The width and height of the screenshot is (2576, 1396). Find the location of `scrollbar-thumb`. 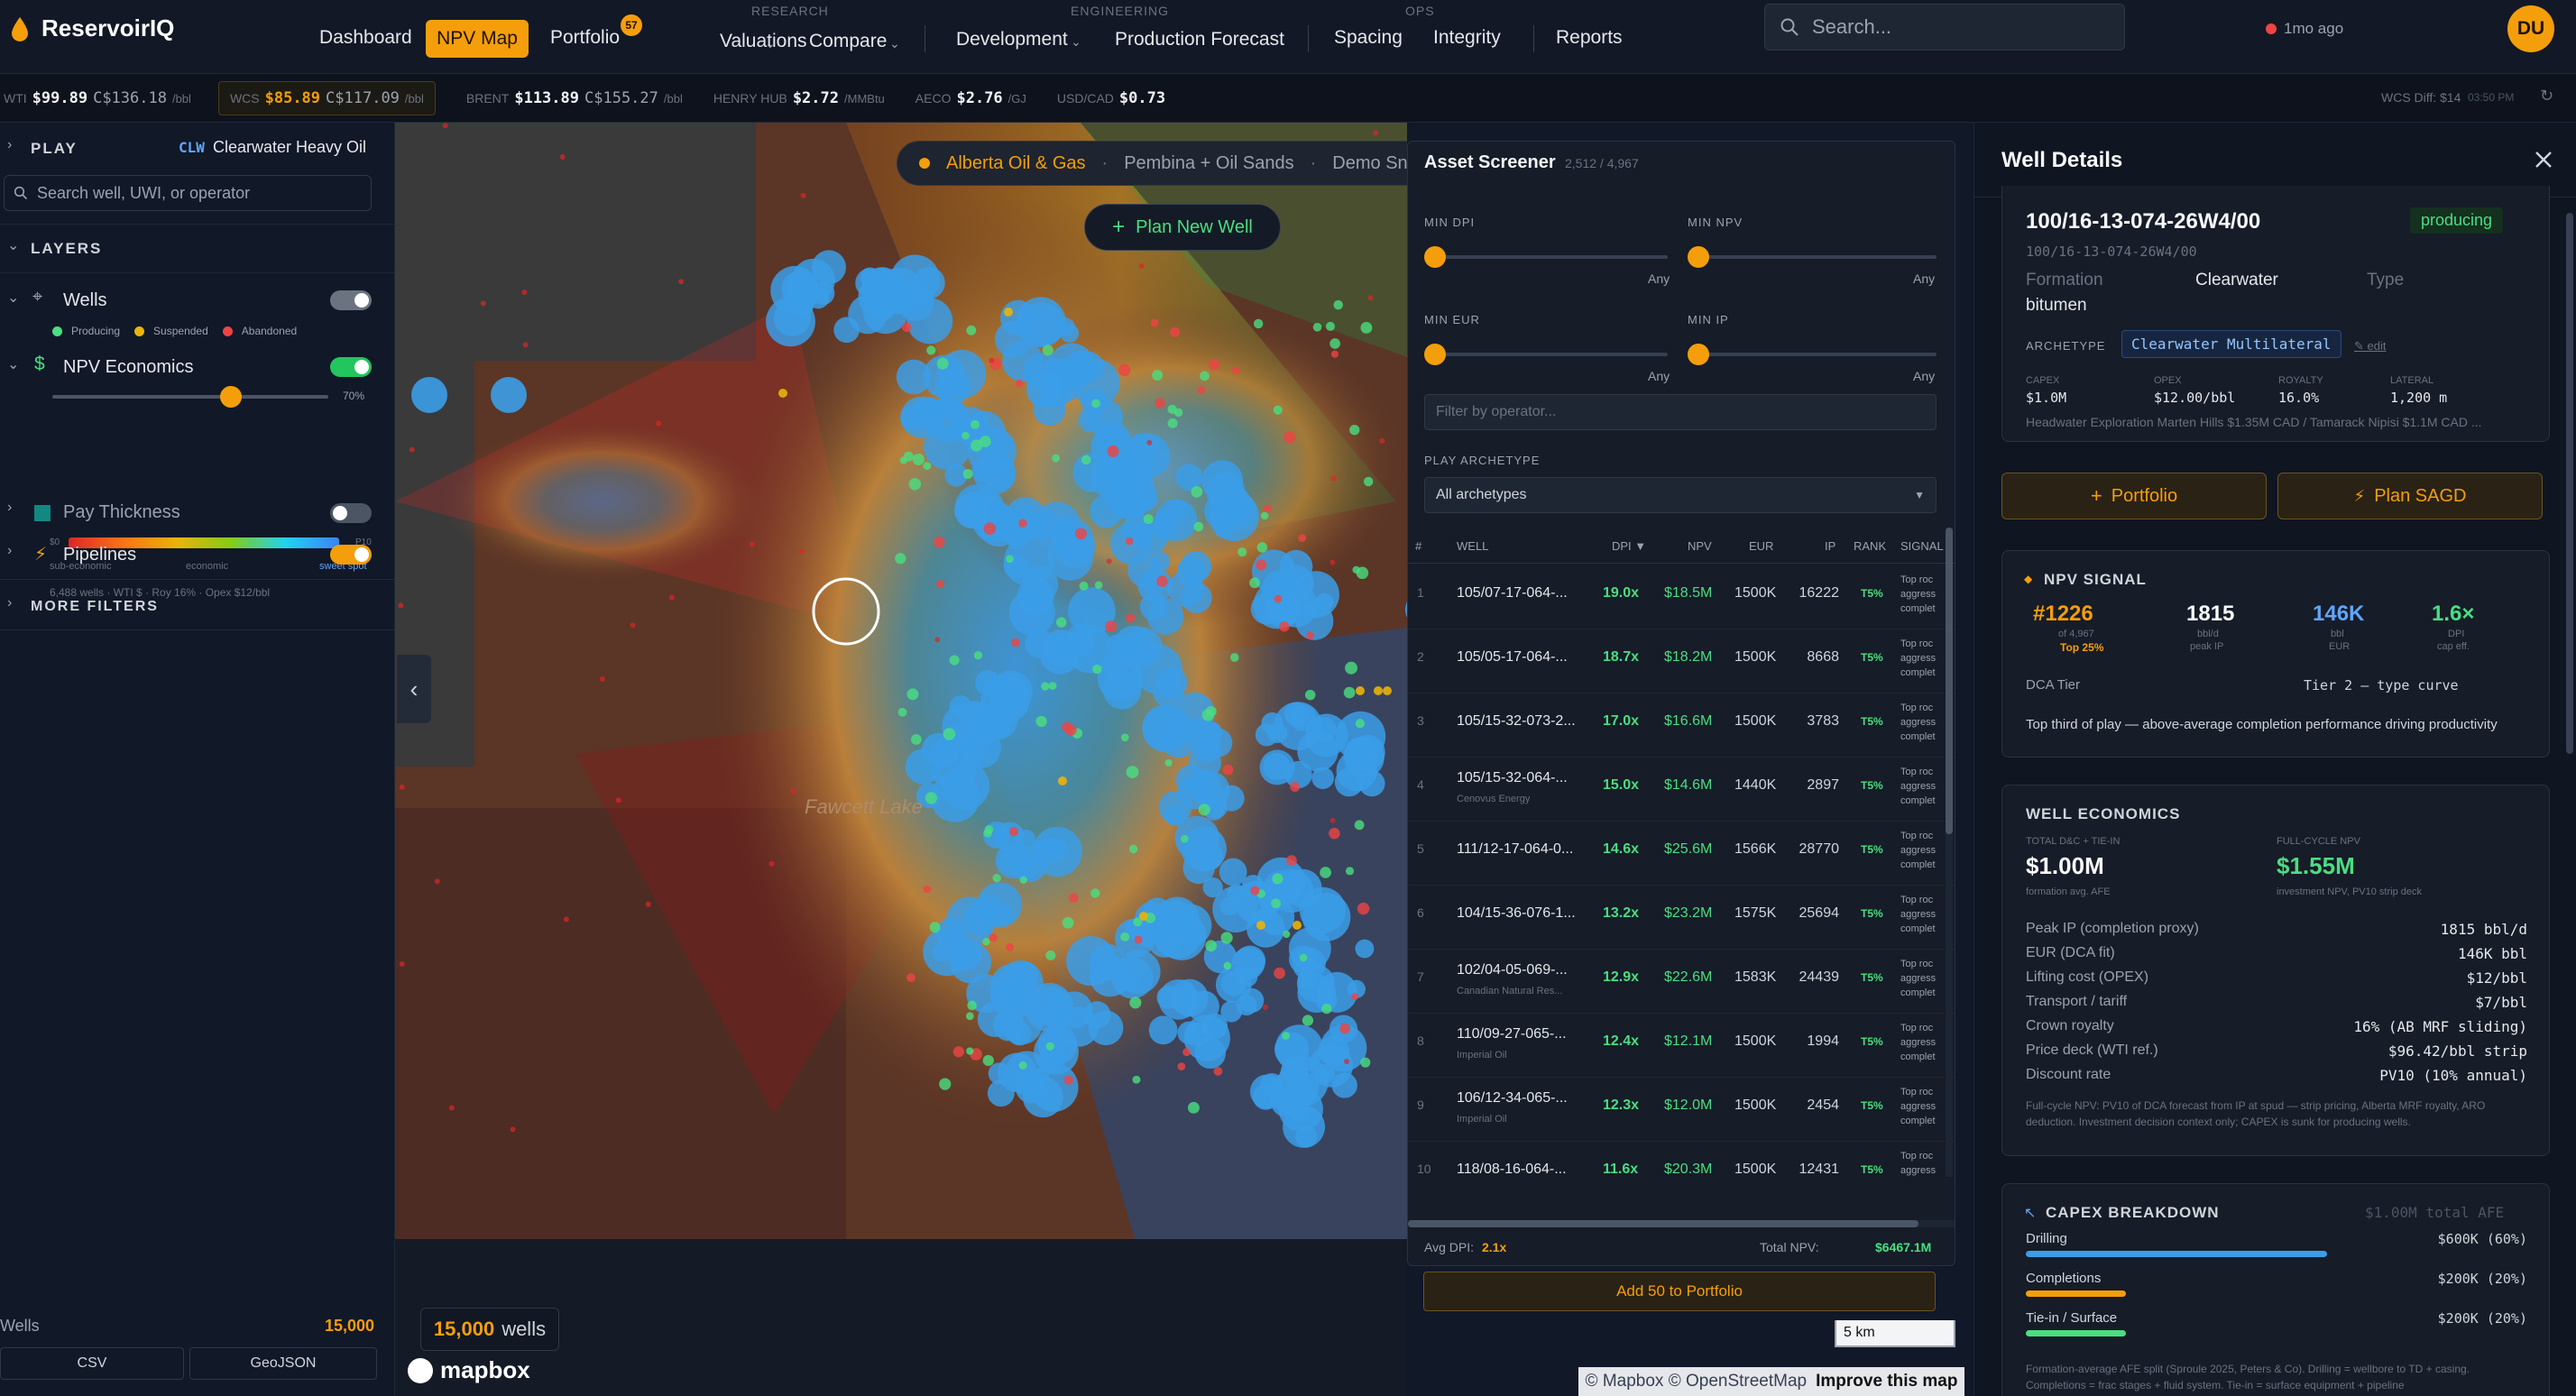

scrollbar-thumb is located at coordinates (1949, 681).